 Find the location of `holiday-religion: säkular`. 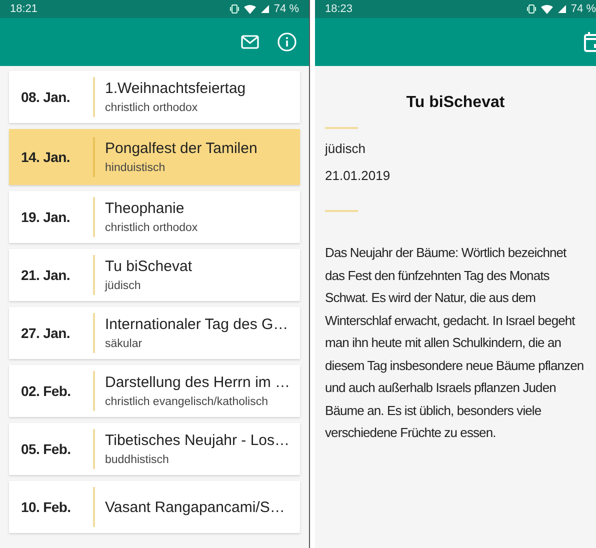

holiday-religion: säkular is located at coordinates (124, 344).